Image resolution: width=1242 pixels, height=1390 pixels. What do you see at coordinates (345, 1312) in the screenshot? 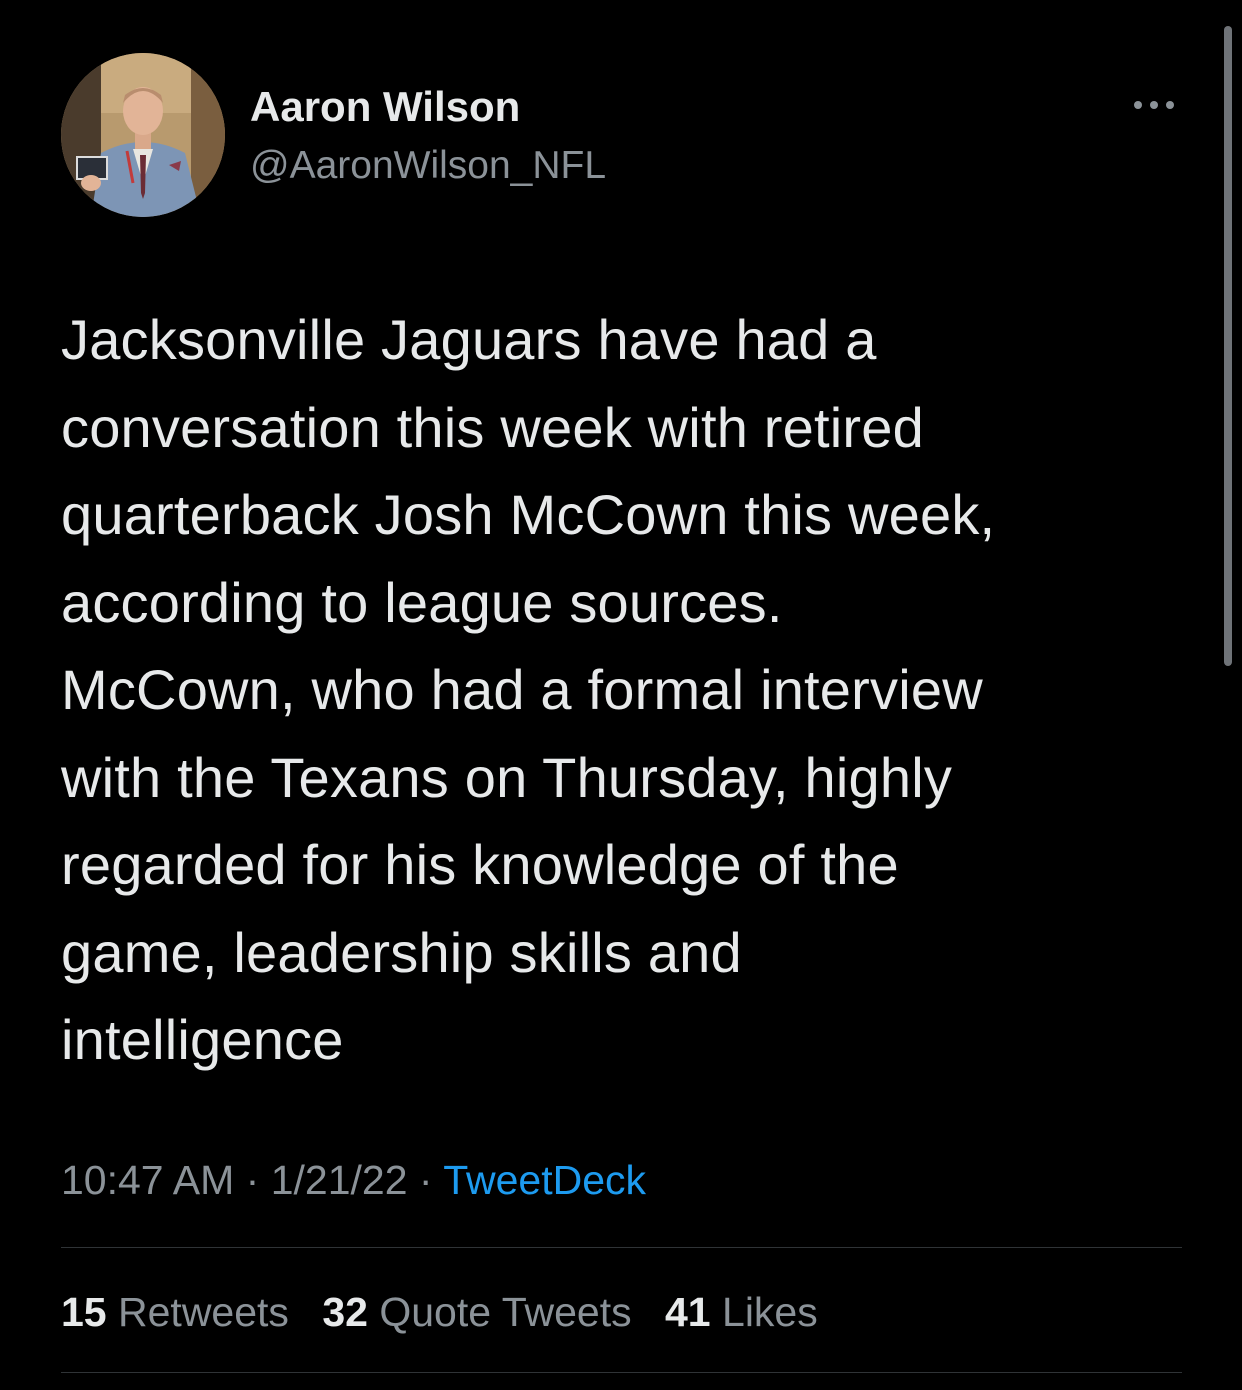
I see `quote-tweets-count: 32` at bounding box center [345, 1312].